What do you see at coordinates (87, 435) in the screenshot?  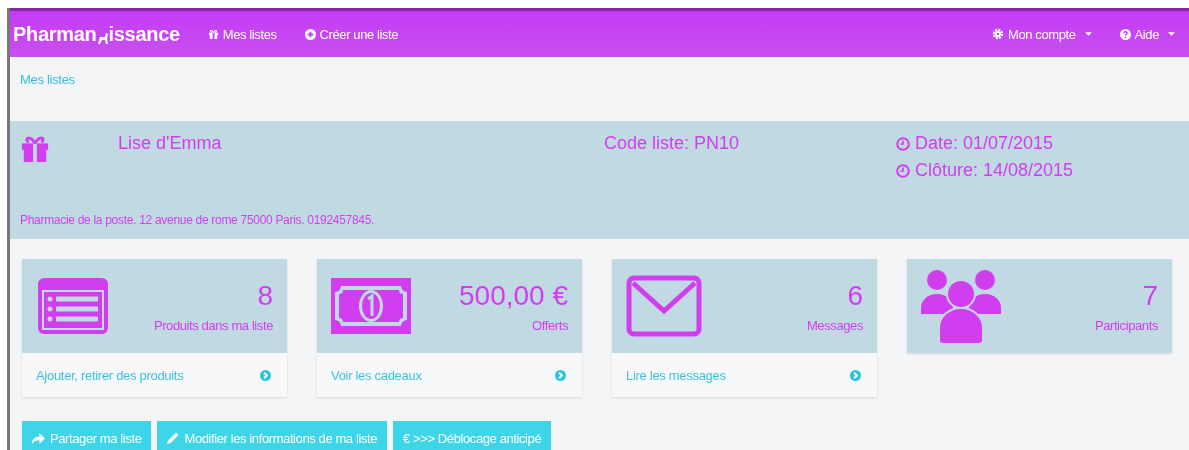 I see `action-button: Partager ma liste` at bounding box center [87, 435].